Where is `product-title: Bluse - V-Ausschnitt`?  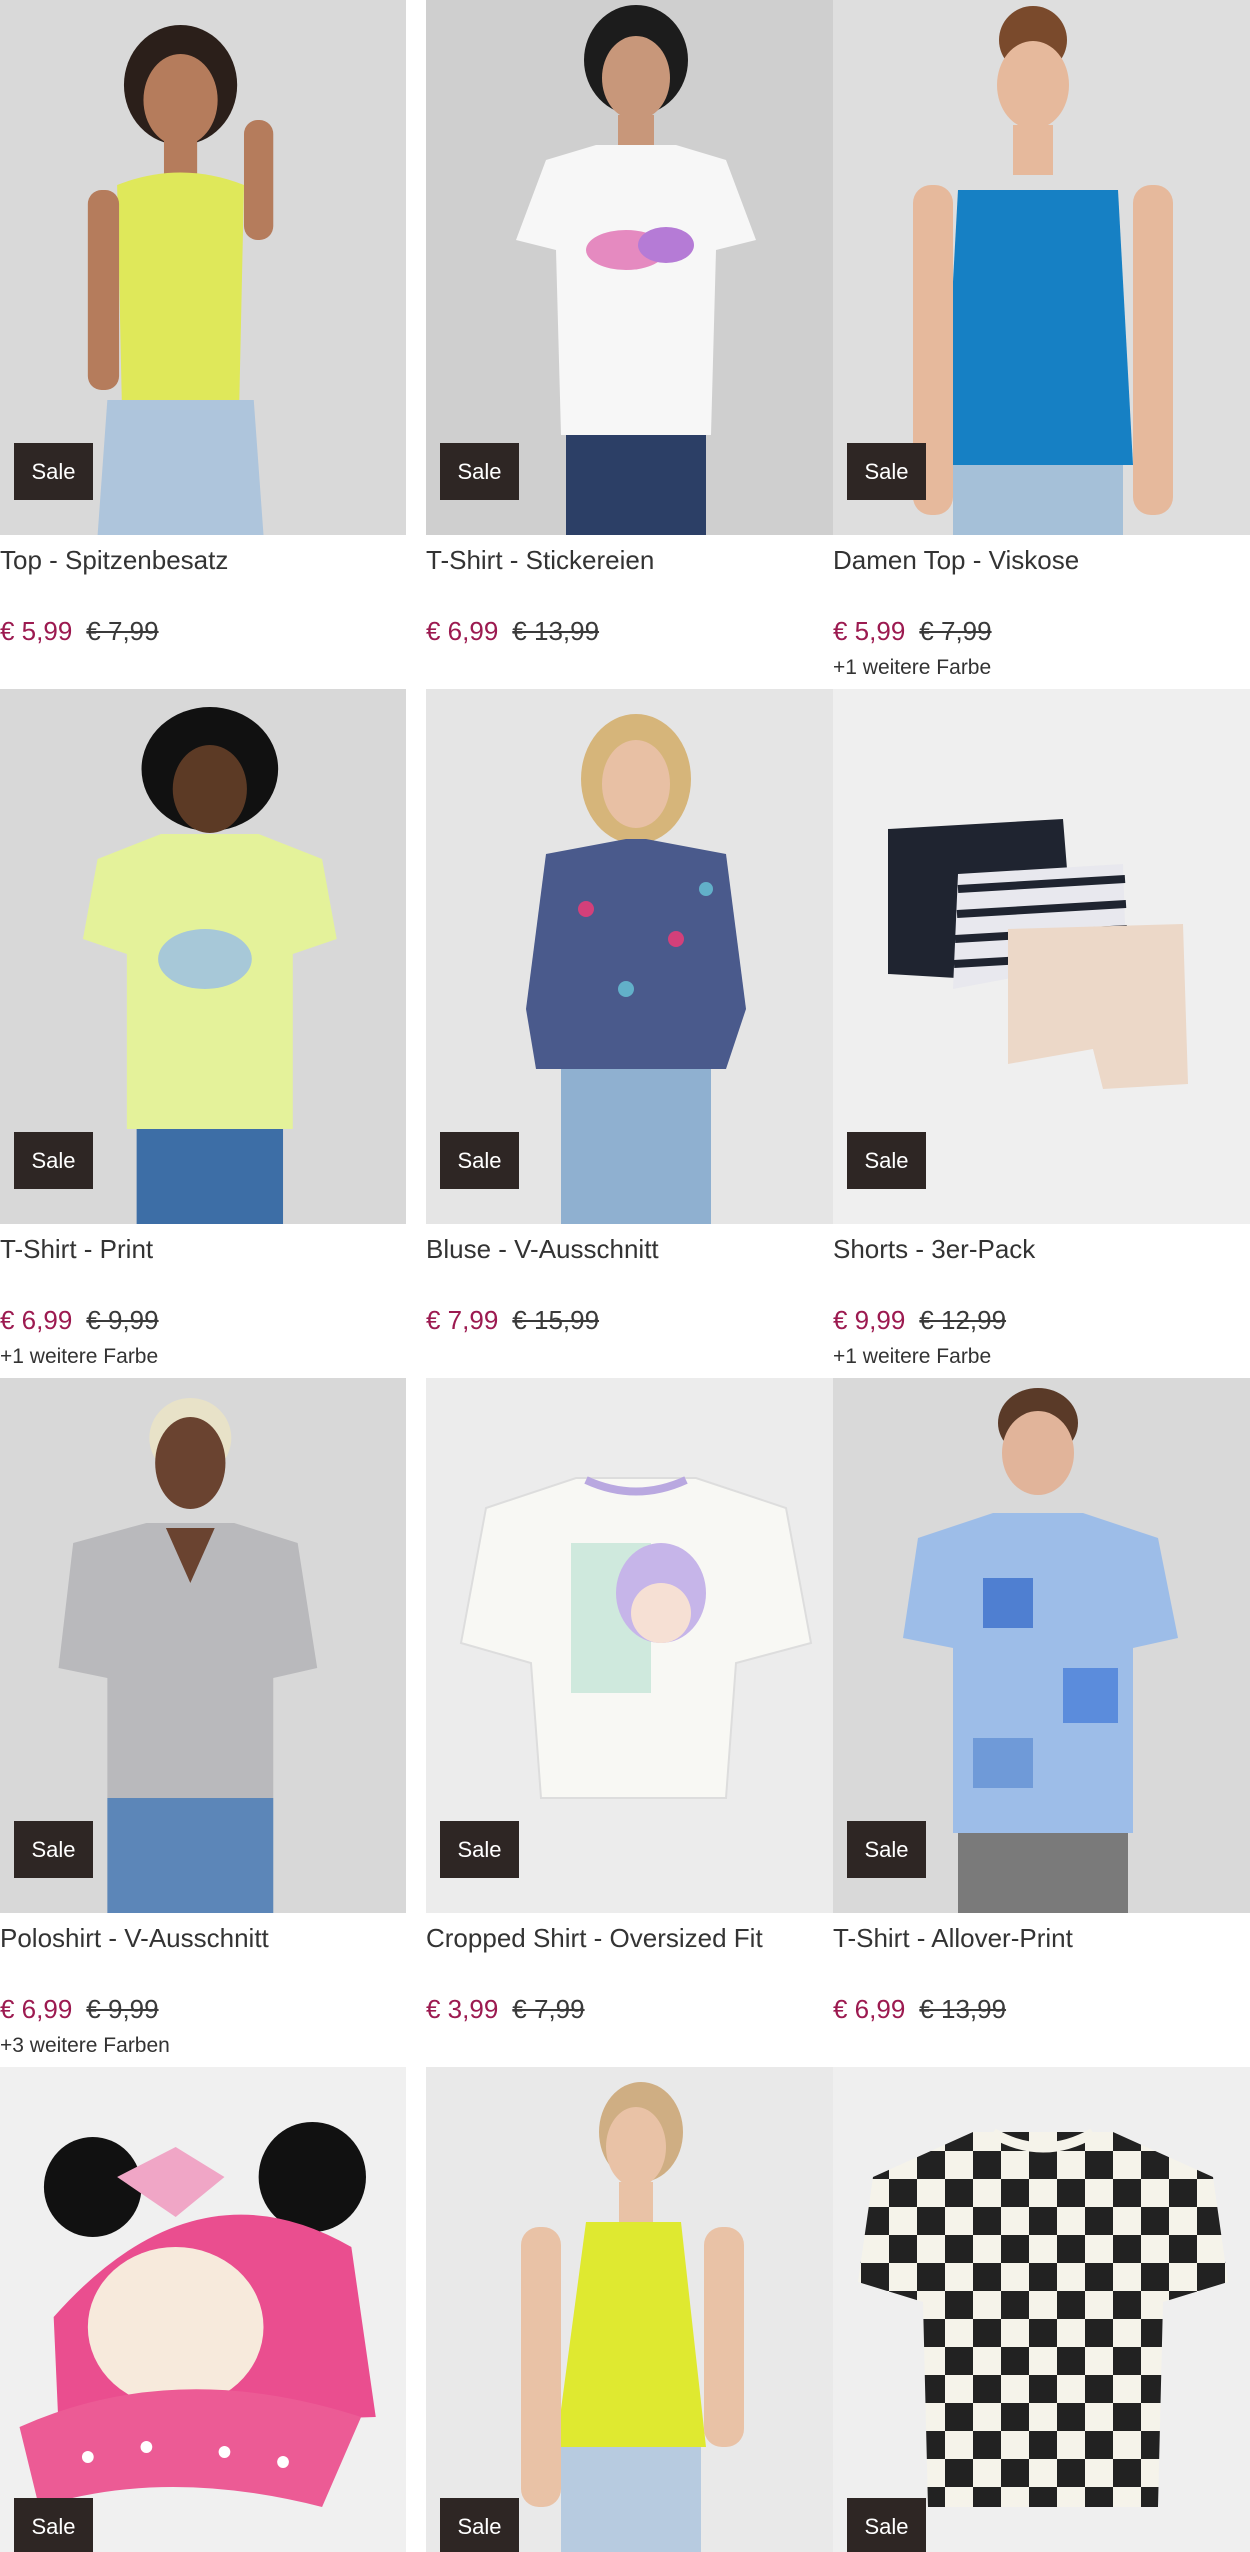
product-title: Bluse - V-Ausschnitt is located at coordinates (542, 1249).